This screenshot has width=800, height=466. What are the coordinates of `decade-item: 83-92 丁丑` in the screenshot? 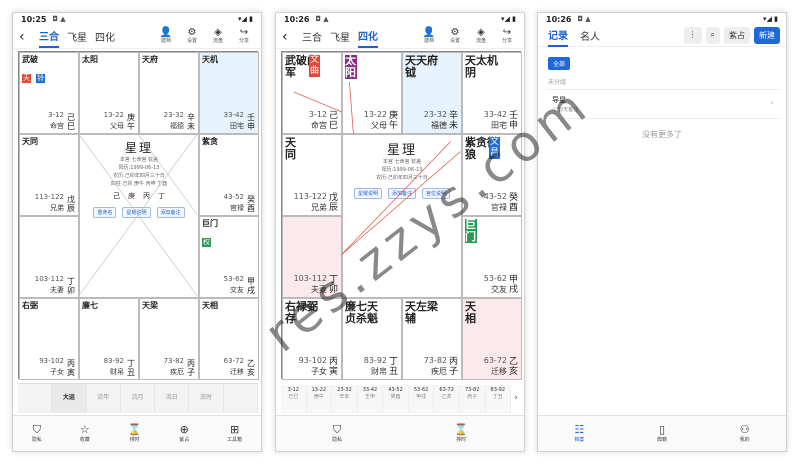 It's located at (498, 399).